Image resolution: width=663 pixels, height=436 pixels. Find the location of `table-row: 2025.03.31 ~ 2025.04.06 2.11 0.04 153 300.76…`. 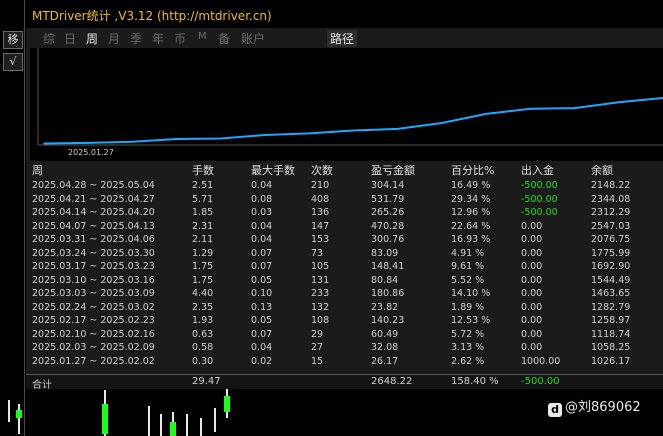

table-row: 2025.03.31 ~ 2025.04.06 2.11 0.04 153 300.76… is located at coordinates (344, 239).